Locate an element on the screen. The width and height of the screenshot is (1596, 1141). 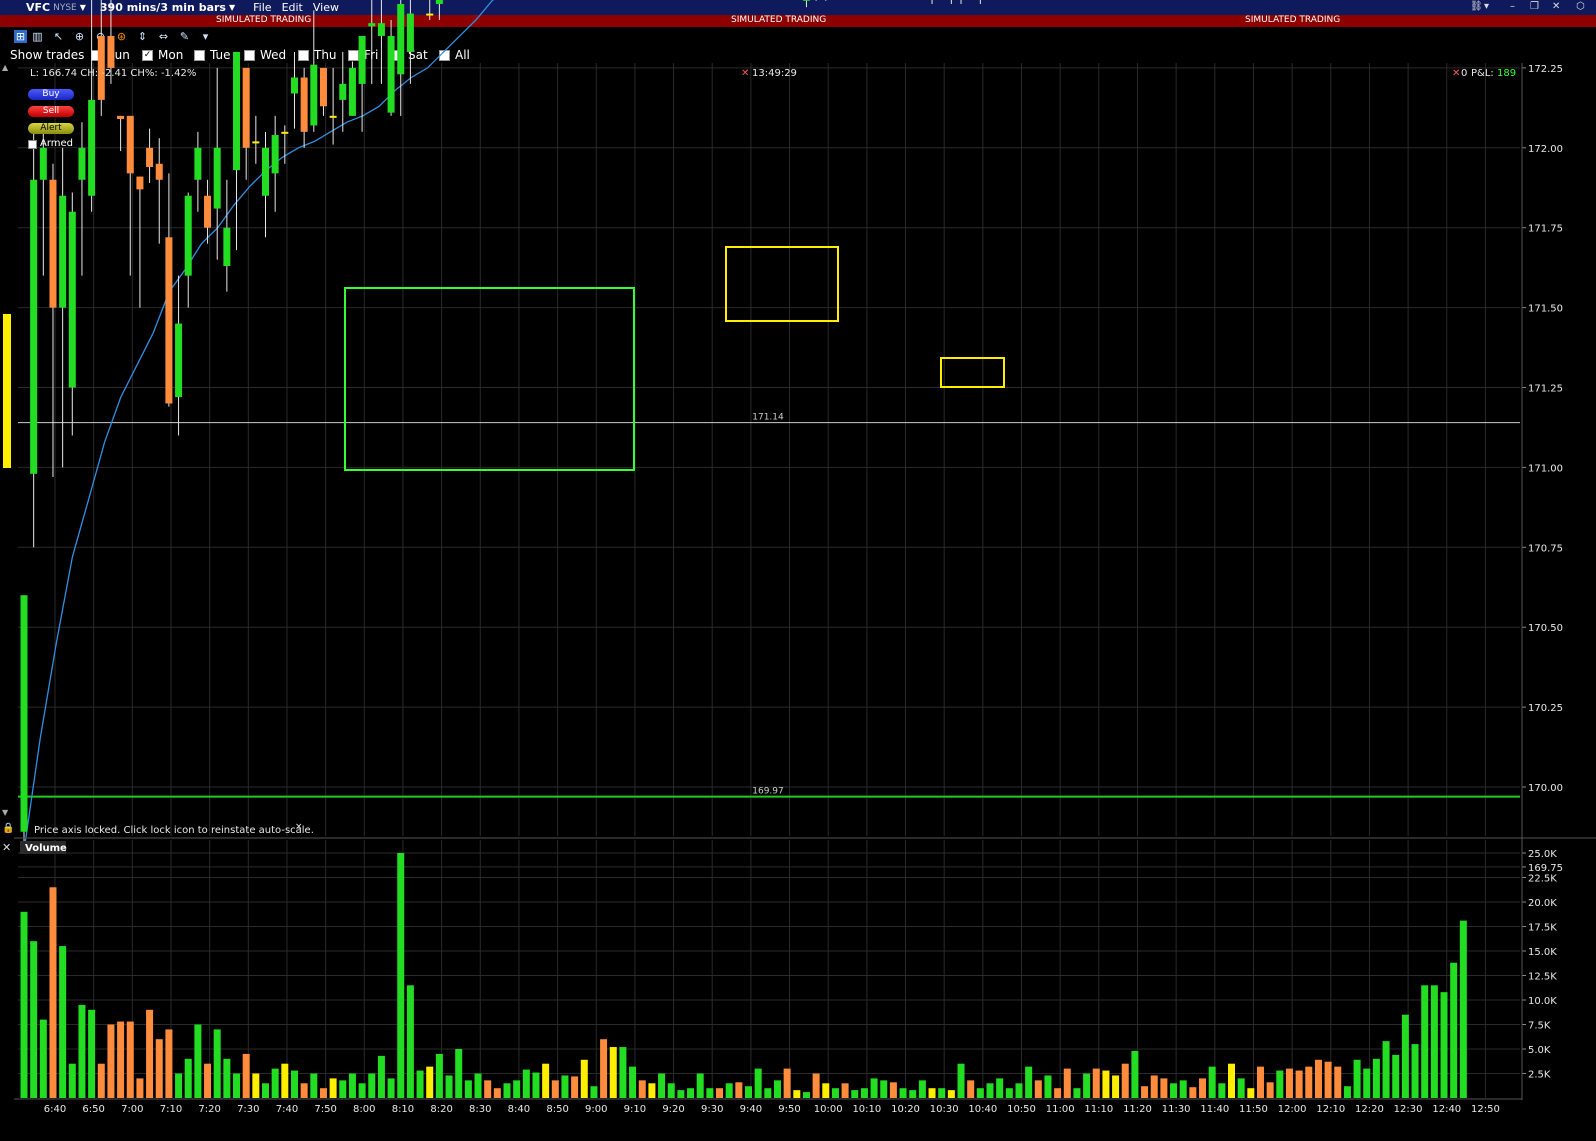
pnl-label: P&L: is located at coordinates (1482, 73).